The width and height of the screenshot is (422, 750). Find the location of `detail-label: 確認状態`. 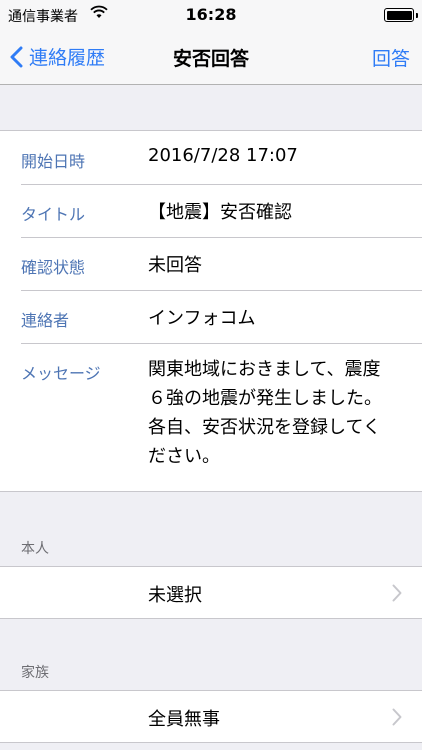

detail-label: 確認状態 is located at coordinates (53, 267).